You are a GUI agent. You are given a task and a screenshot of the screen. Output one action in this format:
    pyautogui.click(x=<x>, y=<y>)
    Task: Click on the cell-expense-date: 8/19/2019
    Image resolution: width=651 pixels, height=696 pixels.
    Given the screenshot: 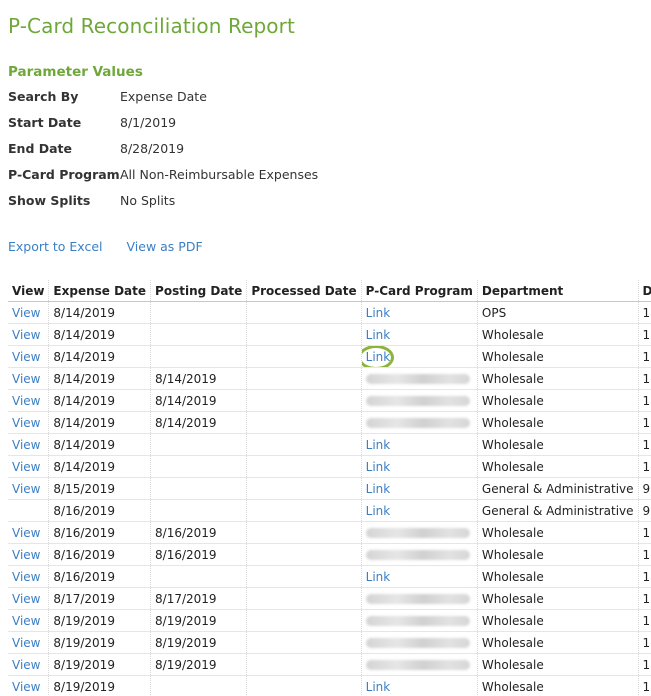 What is the action you would take?
    pyautogui.click(x=99, y=685)
    